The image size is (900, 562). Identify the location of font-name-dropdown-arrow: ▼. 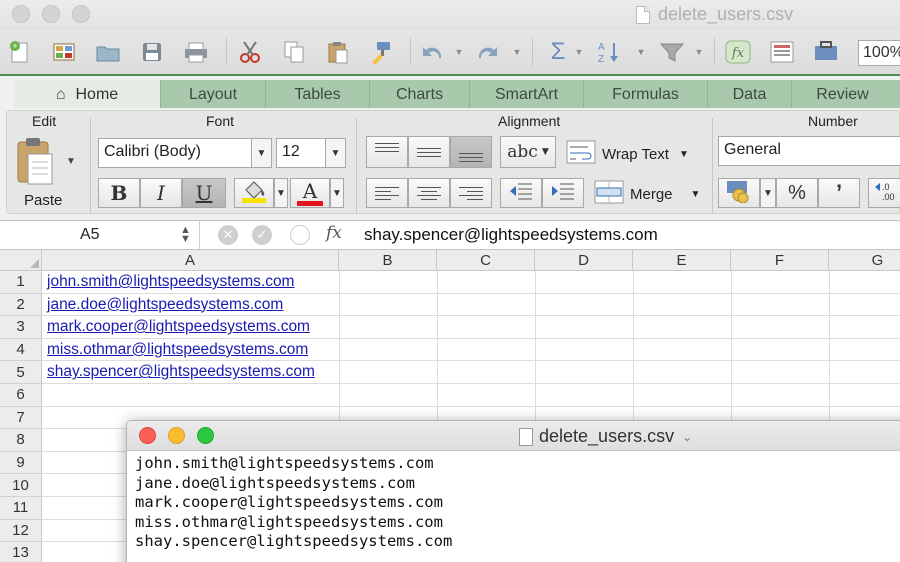
(261, 153).